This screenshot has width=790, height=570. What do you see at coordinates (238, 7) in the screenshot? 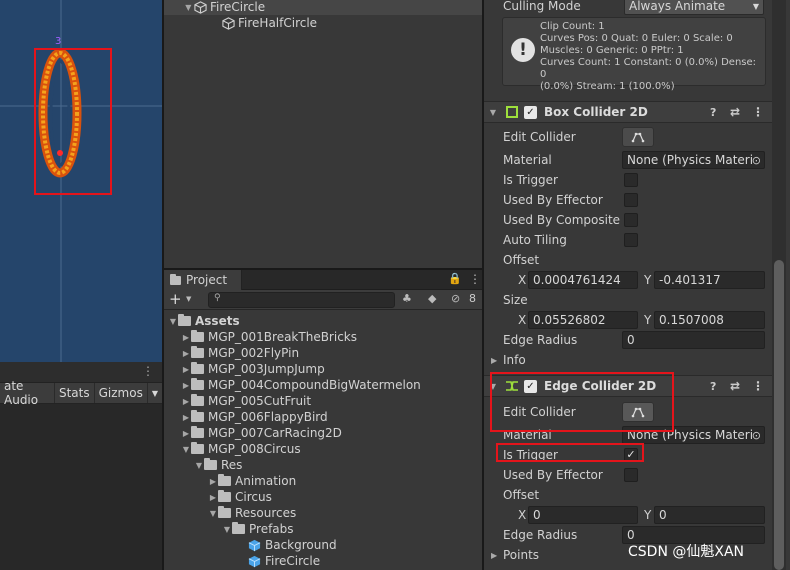
I see `hierarchy-item-label: FireCircle` at bounding box center [238, 7].